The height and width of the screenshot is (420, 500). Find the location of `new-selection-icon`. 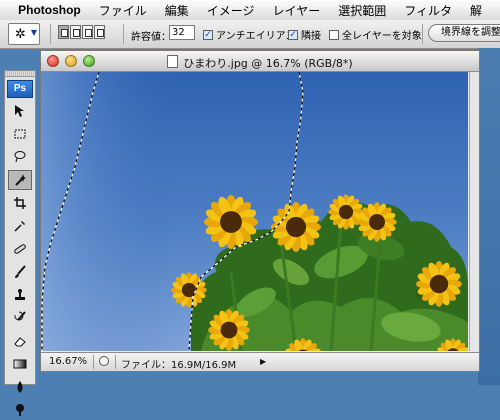

new-selection-icon is located at coordinates (63, 32).